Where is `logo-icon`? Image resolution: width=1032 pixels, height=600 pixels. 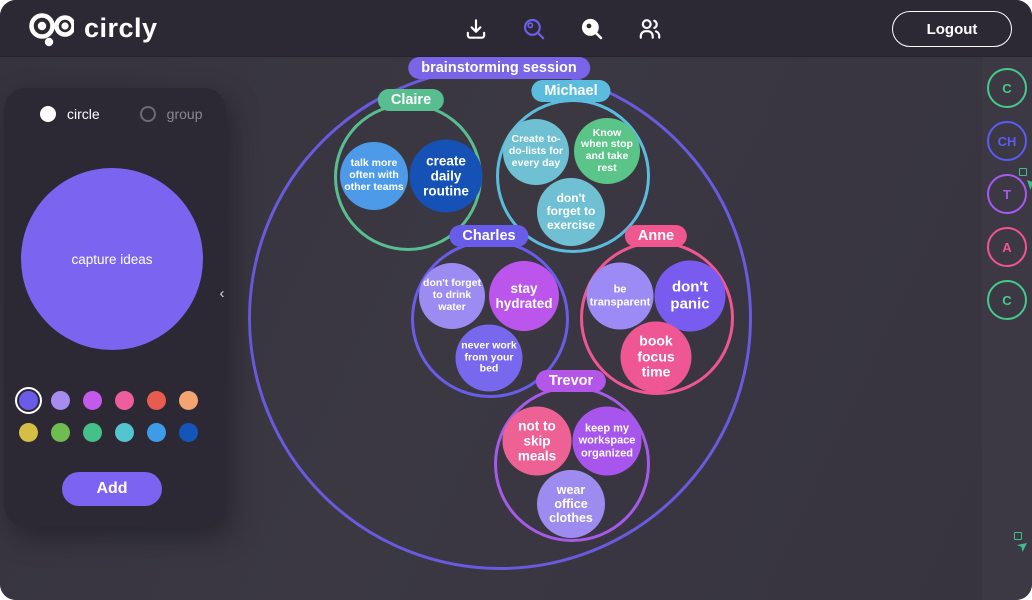
logo-icon is located at coordinates (51, 30).